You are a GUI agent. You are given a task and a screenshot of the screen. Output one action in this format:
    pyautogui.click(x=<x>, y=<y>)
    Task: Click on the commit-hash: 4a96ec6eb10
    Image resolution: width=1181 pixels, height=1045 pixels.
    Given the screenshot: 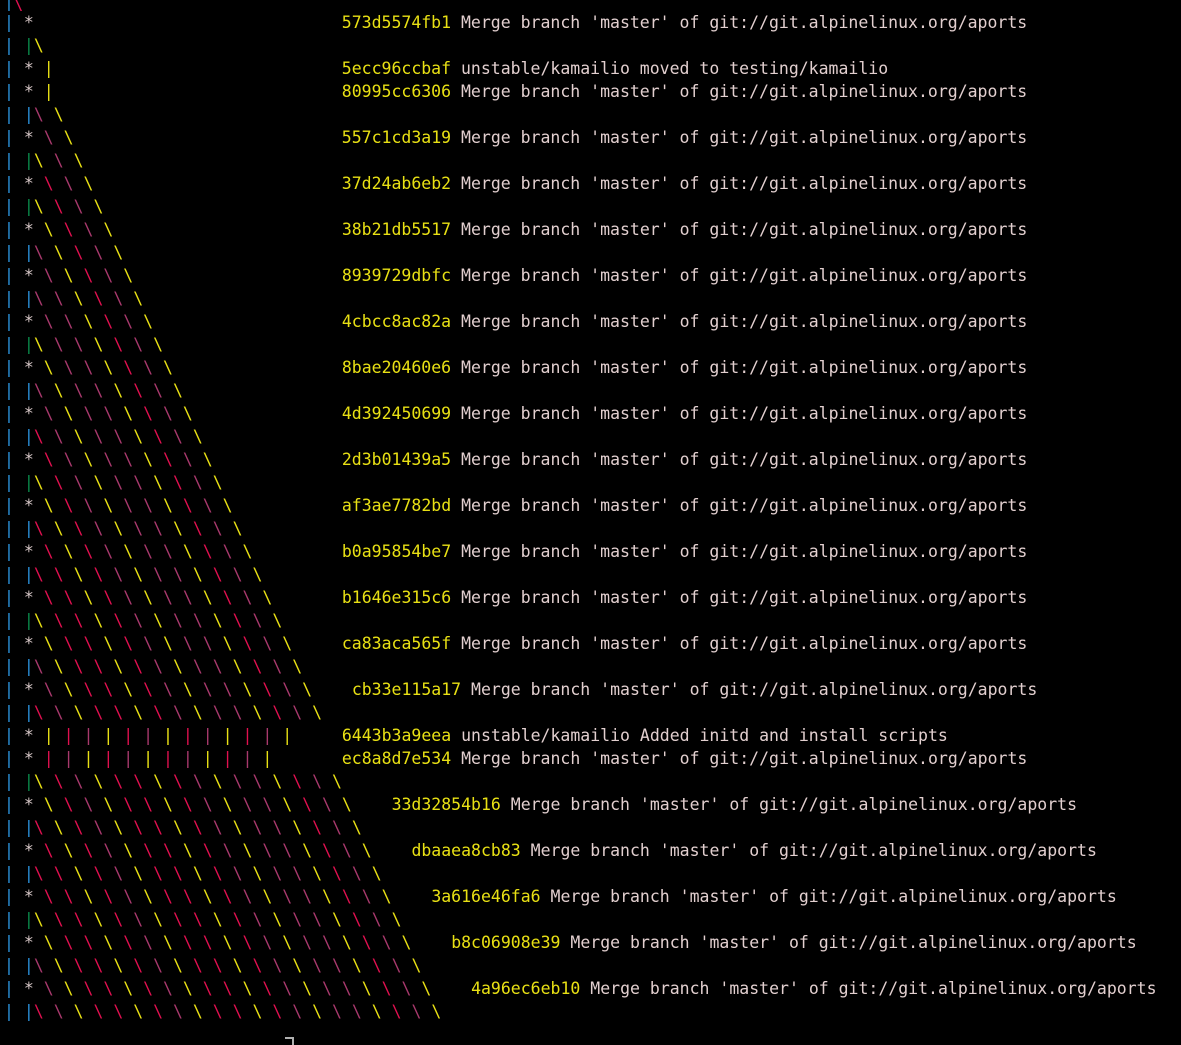 What is the action you would take?
    pyautogui.click(x=525, y=988)
    